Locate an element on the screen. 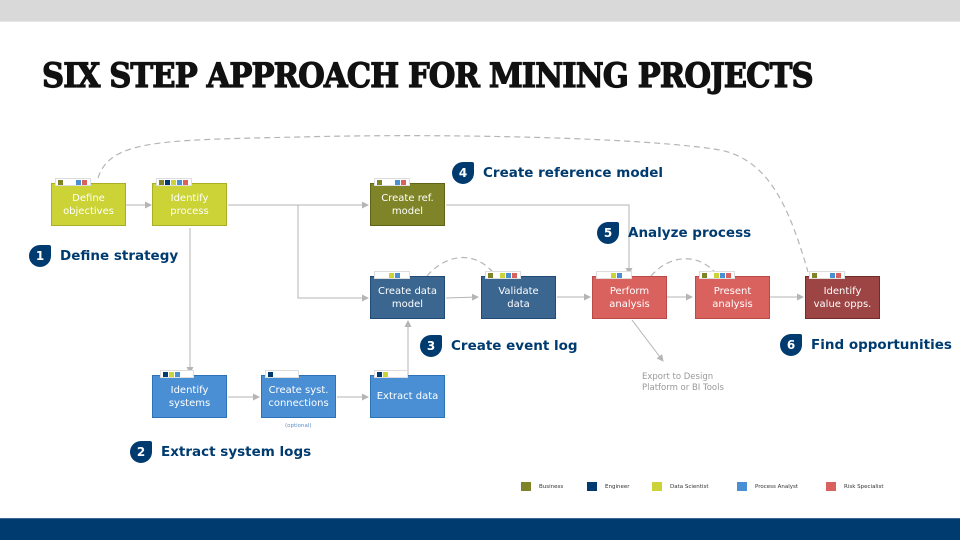 Image resolution: width=960 pixels, height=540 pixels. node-identify-systems: Identify systems is located at coordinates (189, 396).